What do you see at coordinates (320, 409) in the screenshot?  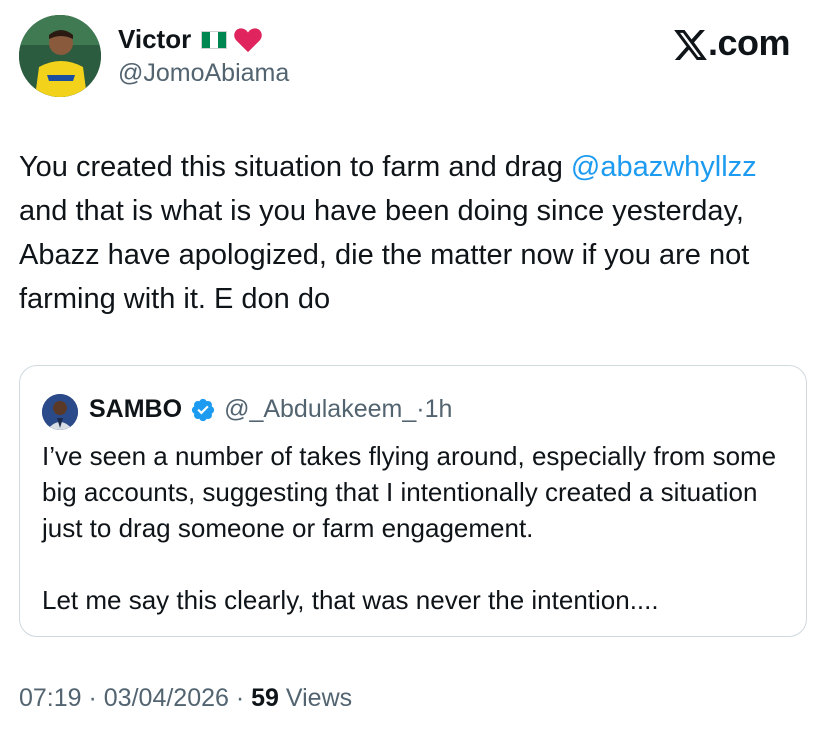 I see `quoted-author-handle: @_Abdulakeem_` at bounding box center [320, 409].